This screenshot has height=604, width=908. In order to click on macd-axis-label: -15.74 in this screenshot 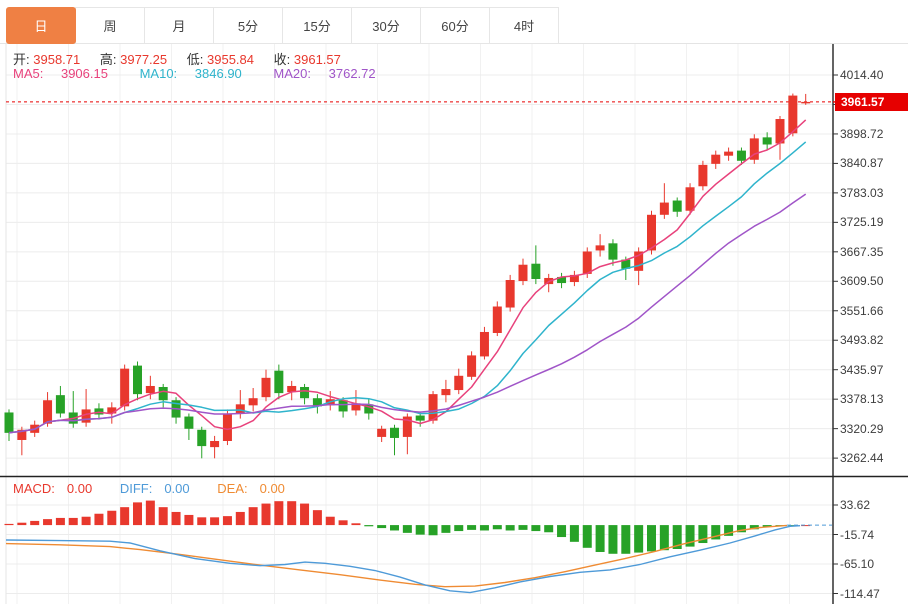, I will do `click(857, 534)`.